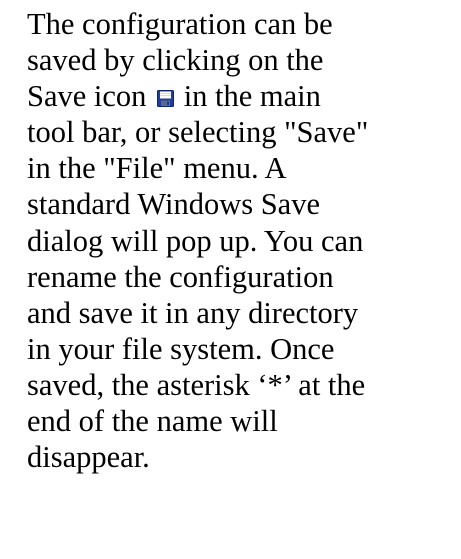 This screenshot has width=461, height=559. What do you see at coordinates (175, 60) in the screenshot?
I see `text-line-2: saved by clicking on the` at bounding box center [175, 60].